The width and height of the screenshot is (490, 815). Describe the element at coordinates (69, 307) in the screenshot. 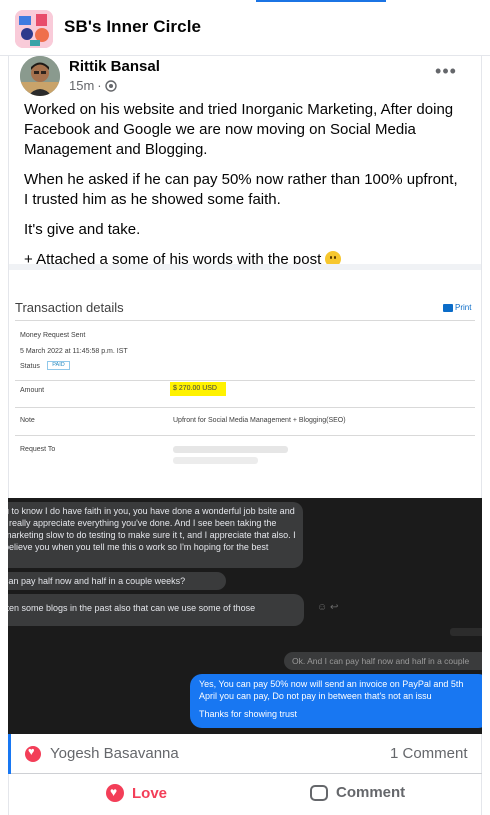

I see `transaction-title: Transaction details` at that location.